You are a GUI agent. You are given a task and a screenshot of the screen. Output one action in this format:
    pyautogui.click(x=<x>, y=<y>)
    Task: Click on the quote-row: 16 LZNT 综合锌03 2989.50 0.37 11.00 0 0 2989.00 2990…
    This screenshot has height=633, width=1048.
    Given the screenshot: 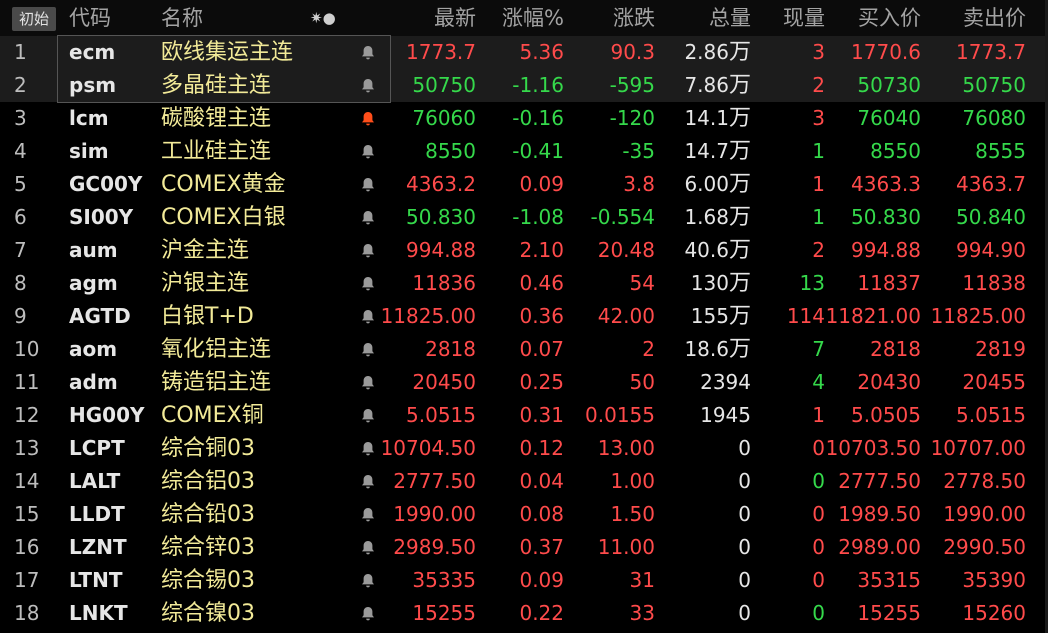 What is the action you would take?
    pyautogui.click(x=524, y=547)
    